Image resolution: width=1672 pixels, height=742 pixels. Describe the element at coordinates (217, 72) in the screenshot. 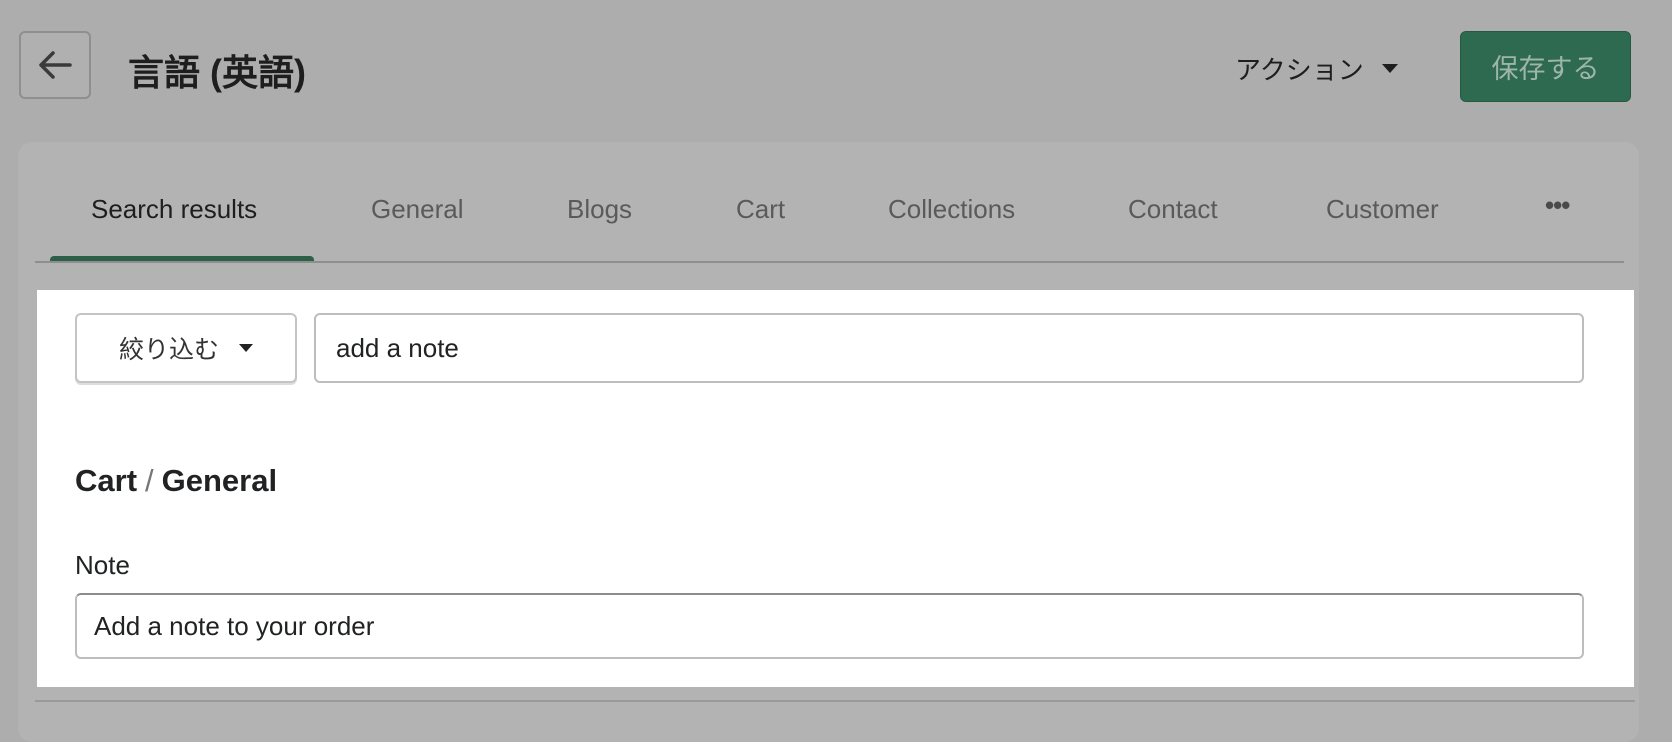

I see `page-title: 言語 (英語)` at that location.